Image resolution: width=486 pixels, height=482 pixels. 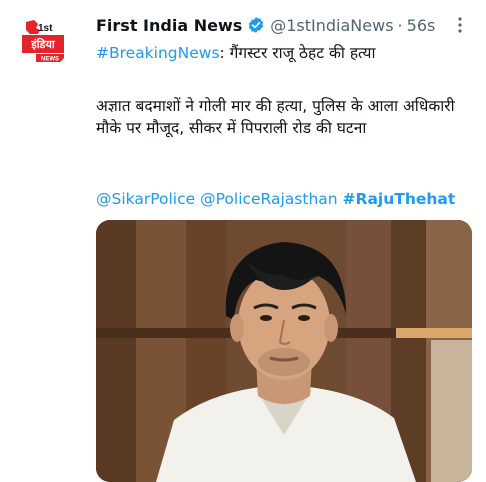 I want to click on mention-policerajasthan: @PoliceRajasthan, so click(x=268, y=199).